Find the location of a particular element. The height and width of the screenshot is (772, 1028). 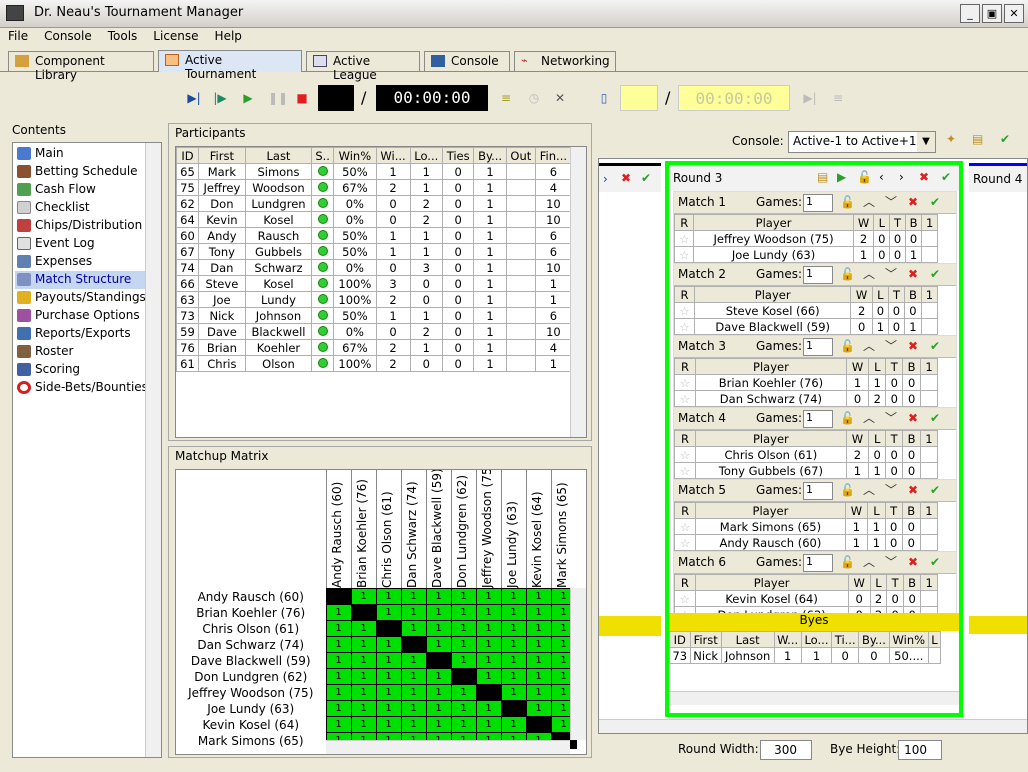

wand-icon: ✦ is located at coordinates (951, 139).